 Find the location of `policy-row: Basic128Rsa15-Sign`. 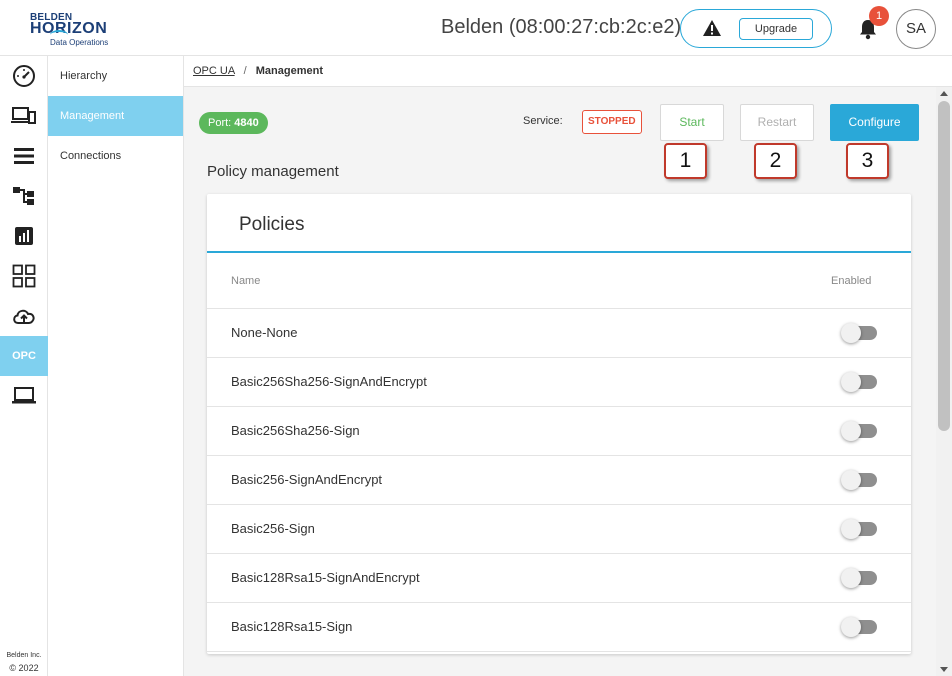

policy-row: Basic128Rsa15-Sign is located at coordinates (559, 627).